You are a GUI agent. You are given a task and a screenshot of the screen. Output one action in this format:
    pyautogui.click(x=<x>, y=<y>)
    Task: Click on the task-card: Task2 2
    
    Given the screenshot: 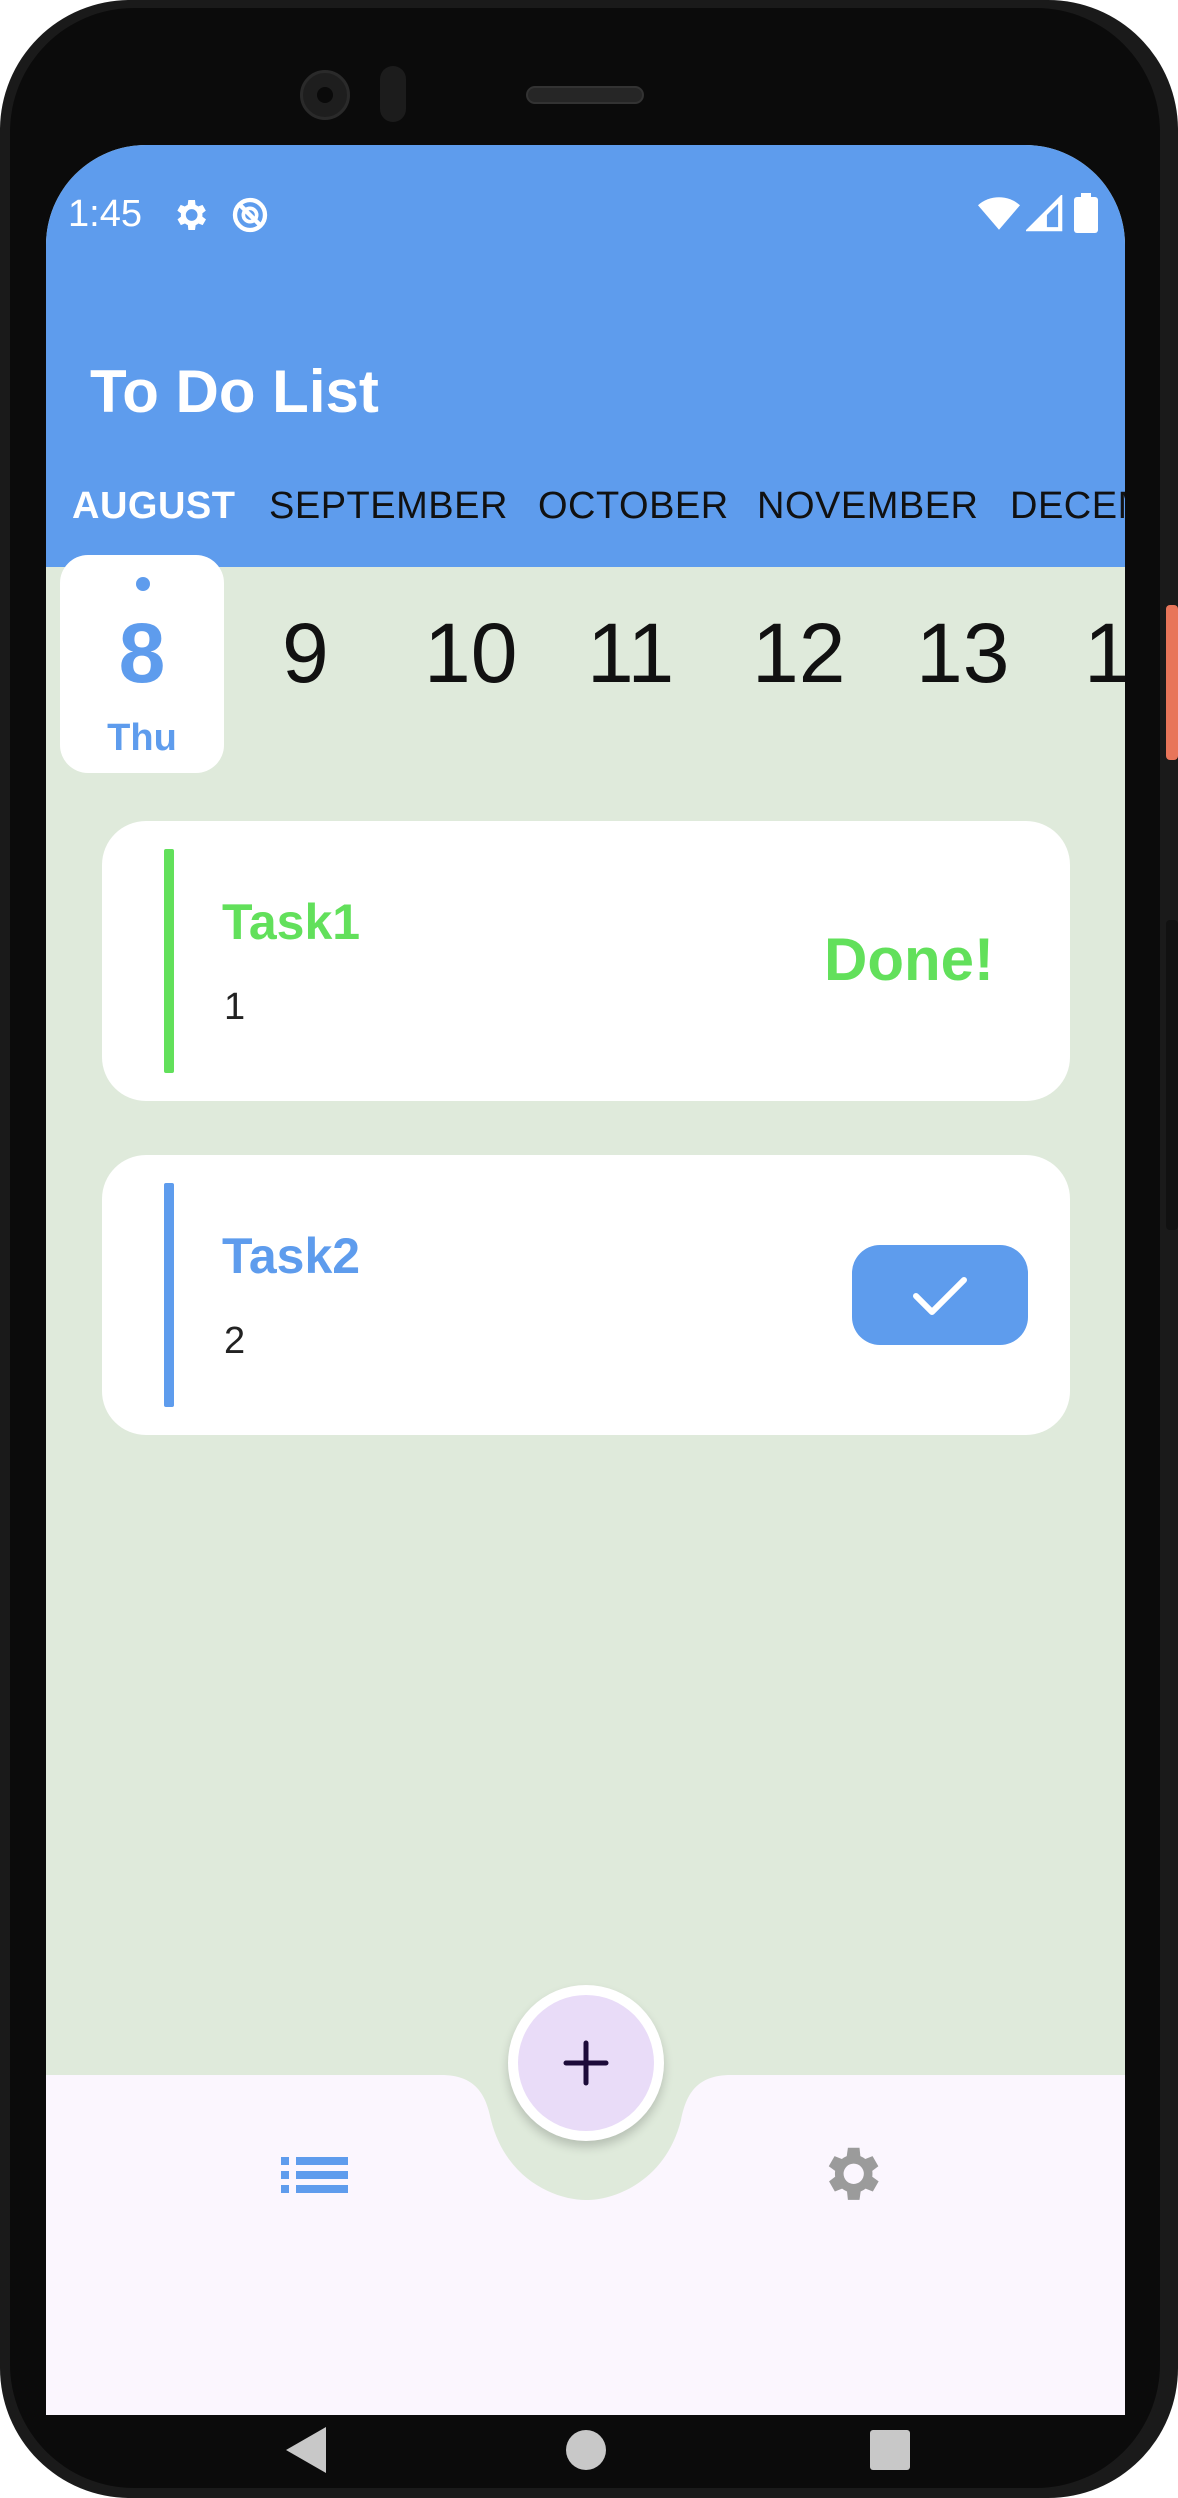 What is the action you would take?
    pyautogui.click(x=586, y=1295)
    